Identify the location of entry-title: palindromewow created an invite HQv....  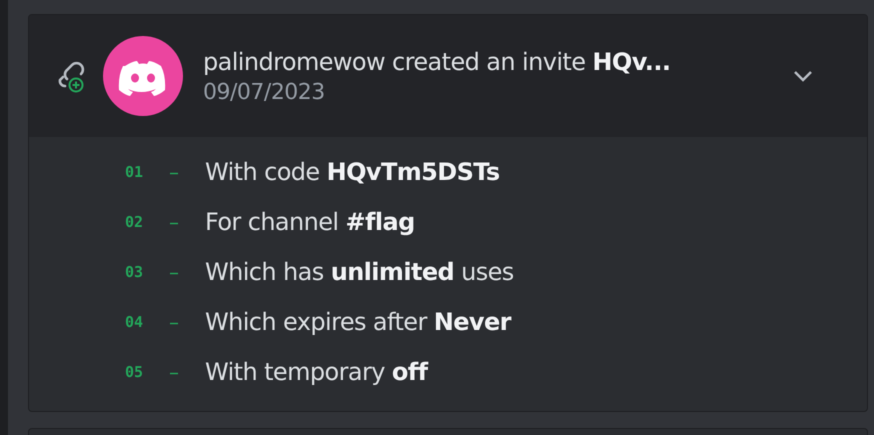
(437, 62).